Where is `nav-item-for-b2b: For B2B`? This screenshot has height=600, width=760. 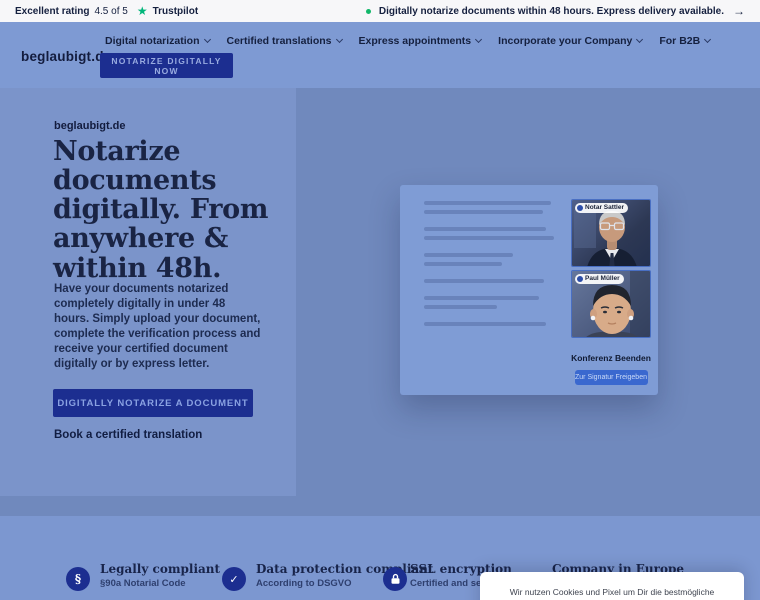
nav-item-for-b2b: For B2B is located at coordinates (685, 41).